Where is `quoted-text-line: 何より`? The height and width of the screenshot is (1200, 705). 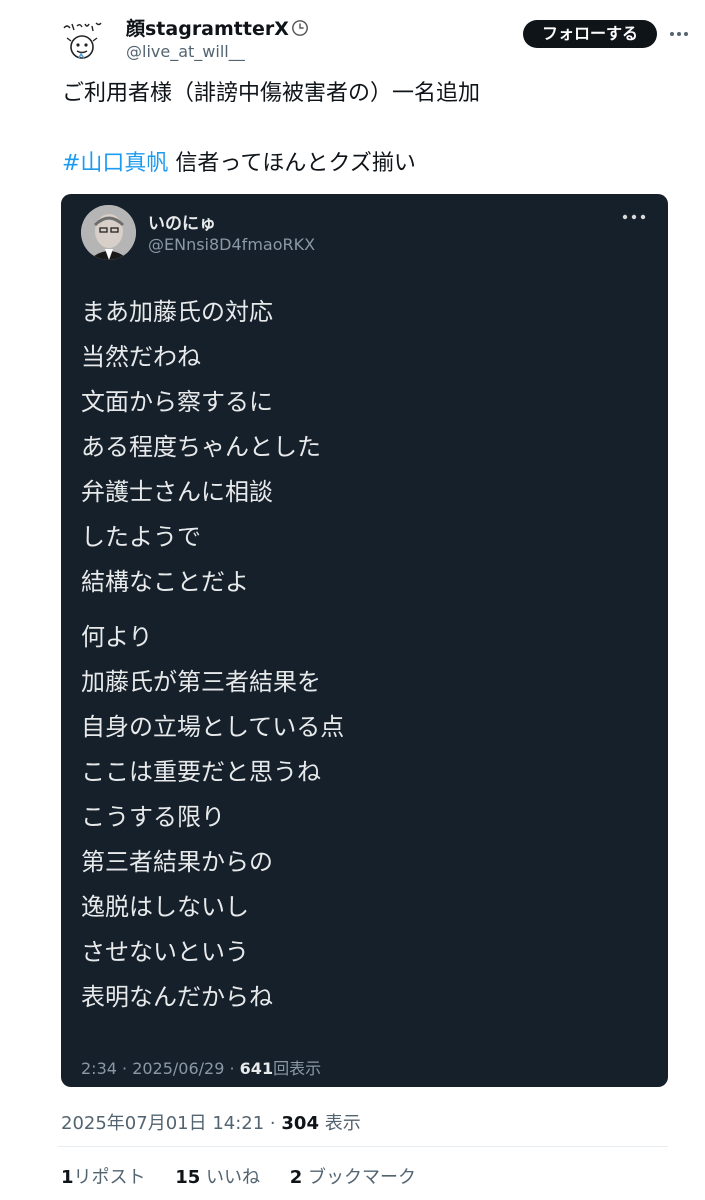
quoted-text-line: 何より is located at coordinates (117, 637).